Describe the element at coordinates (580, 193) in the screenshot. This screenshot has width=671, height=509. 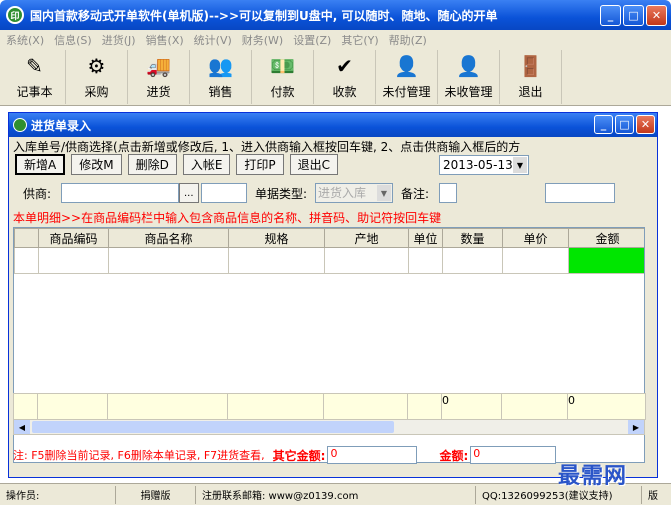
I see `extra-input` at that location.